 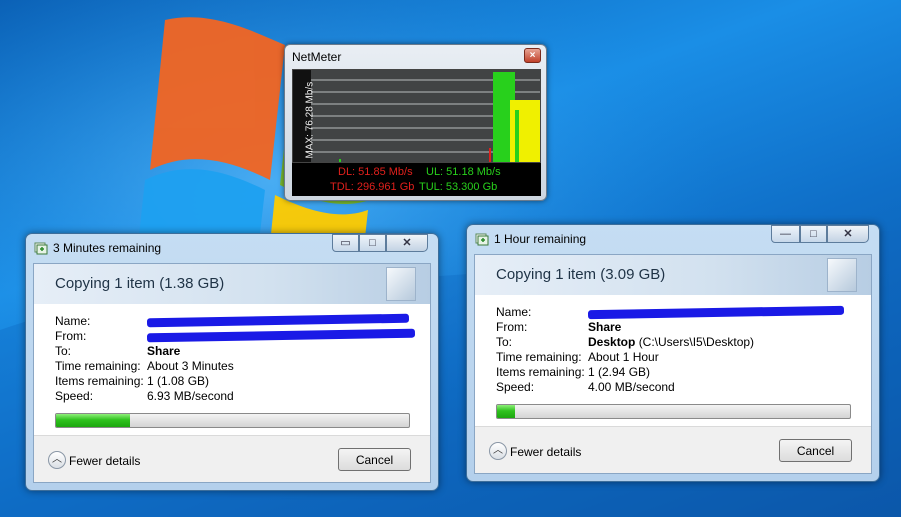 What do you see at coordinates (140, 283) in the screenshot?
I see `copy-heading: Copying 1 item (1.38 GB)` at bounding box center [140, 283].